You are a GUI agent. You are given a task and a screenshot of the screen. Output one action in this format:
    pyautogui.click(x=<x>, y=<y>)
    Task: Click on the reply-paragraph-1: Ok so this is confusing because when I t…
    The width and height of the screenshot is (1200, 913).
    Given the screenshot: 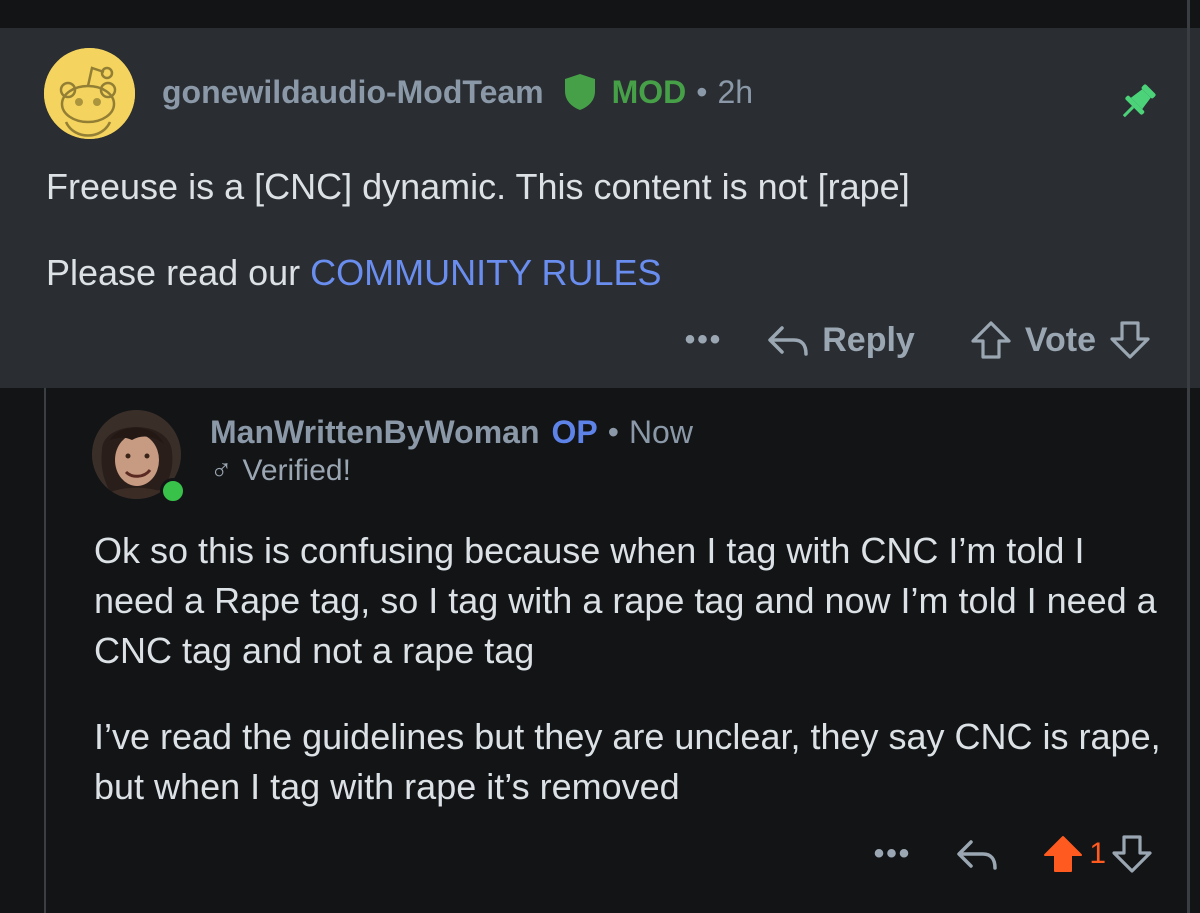 What is the action you would take?
    pyautogui.click(x=625, y=600)
    